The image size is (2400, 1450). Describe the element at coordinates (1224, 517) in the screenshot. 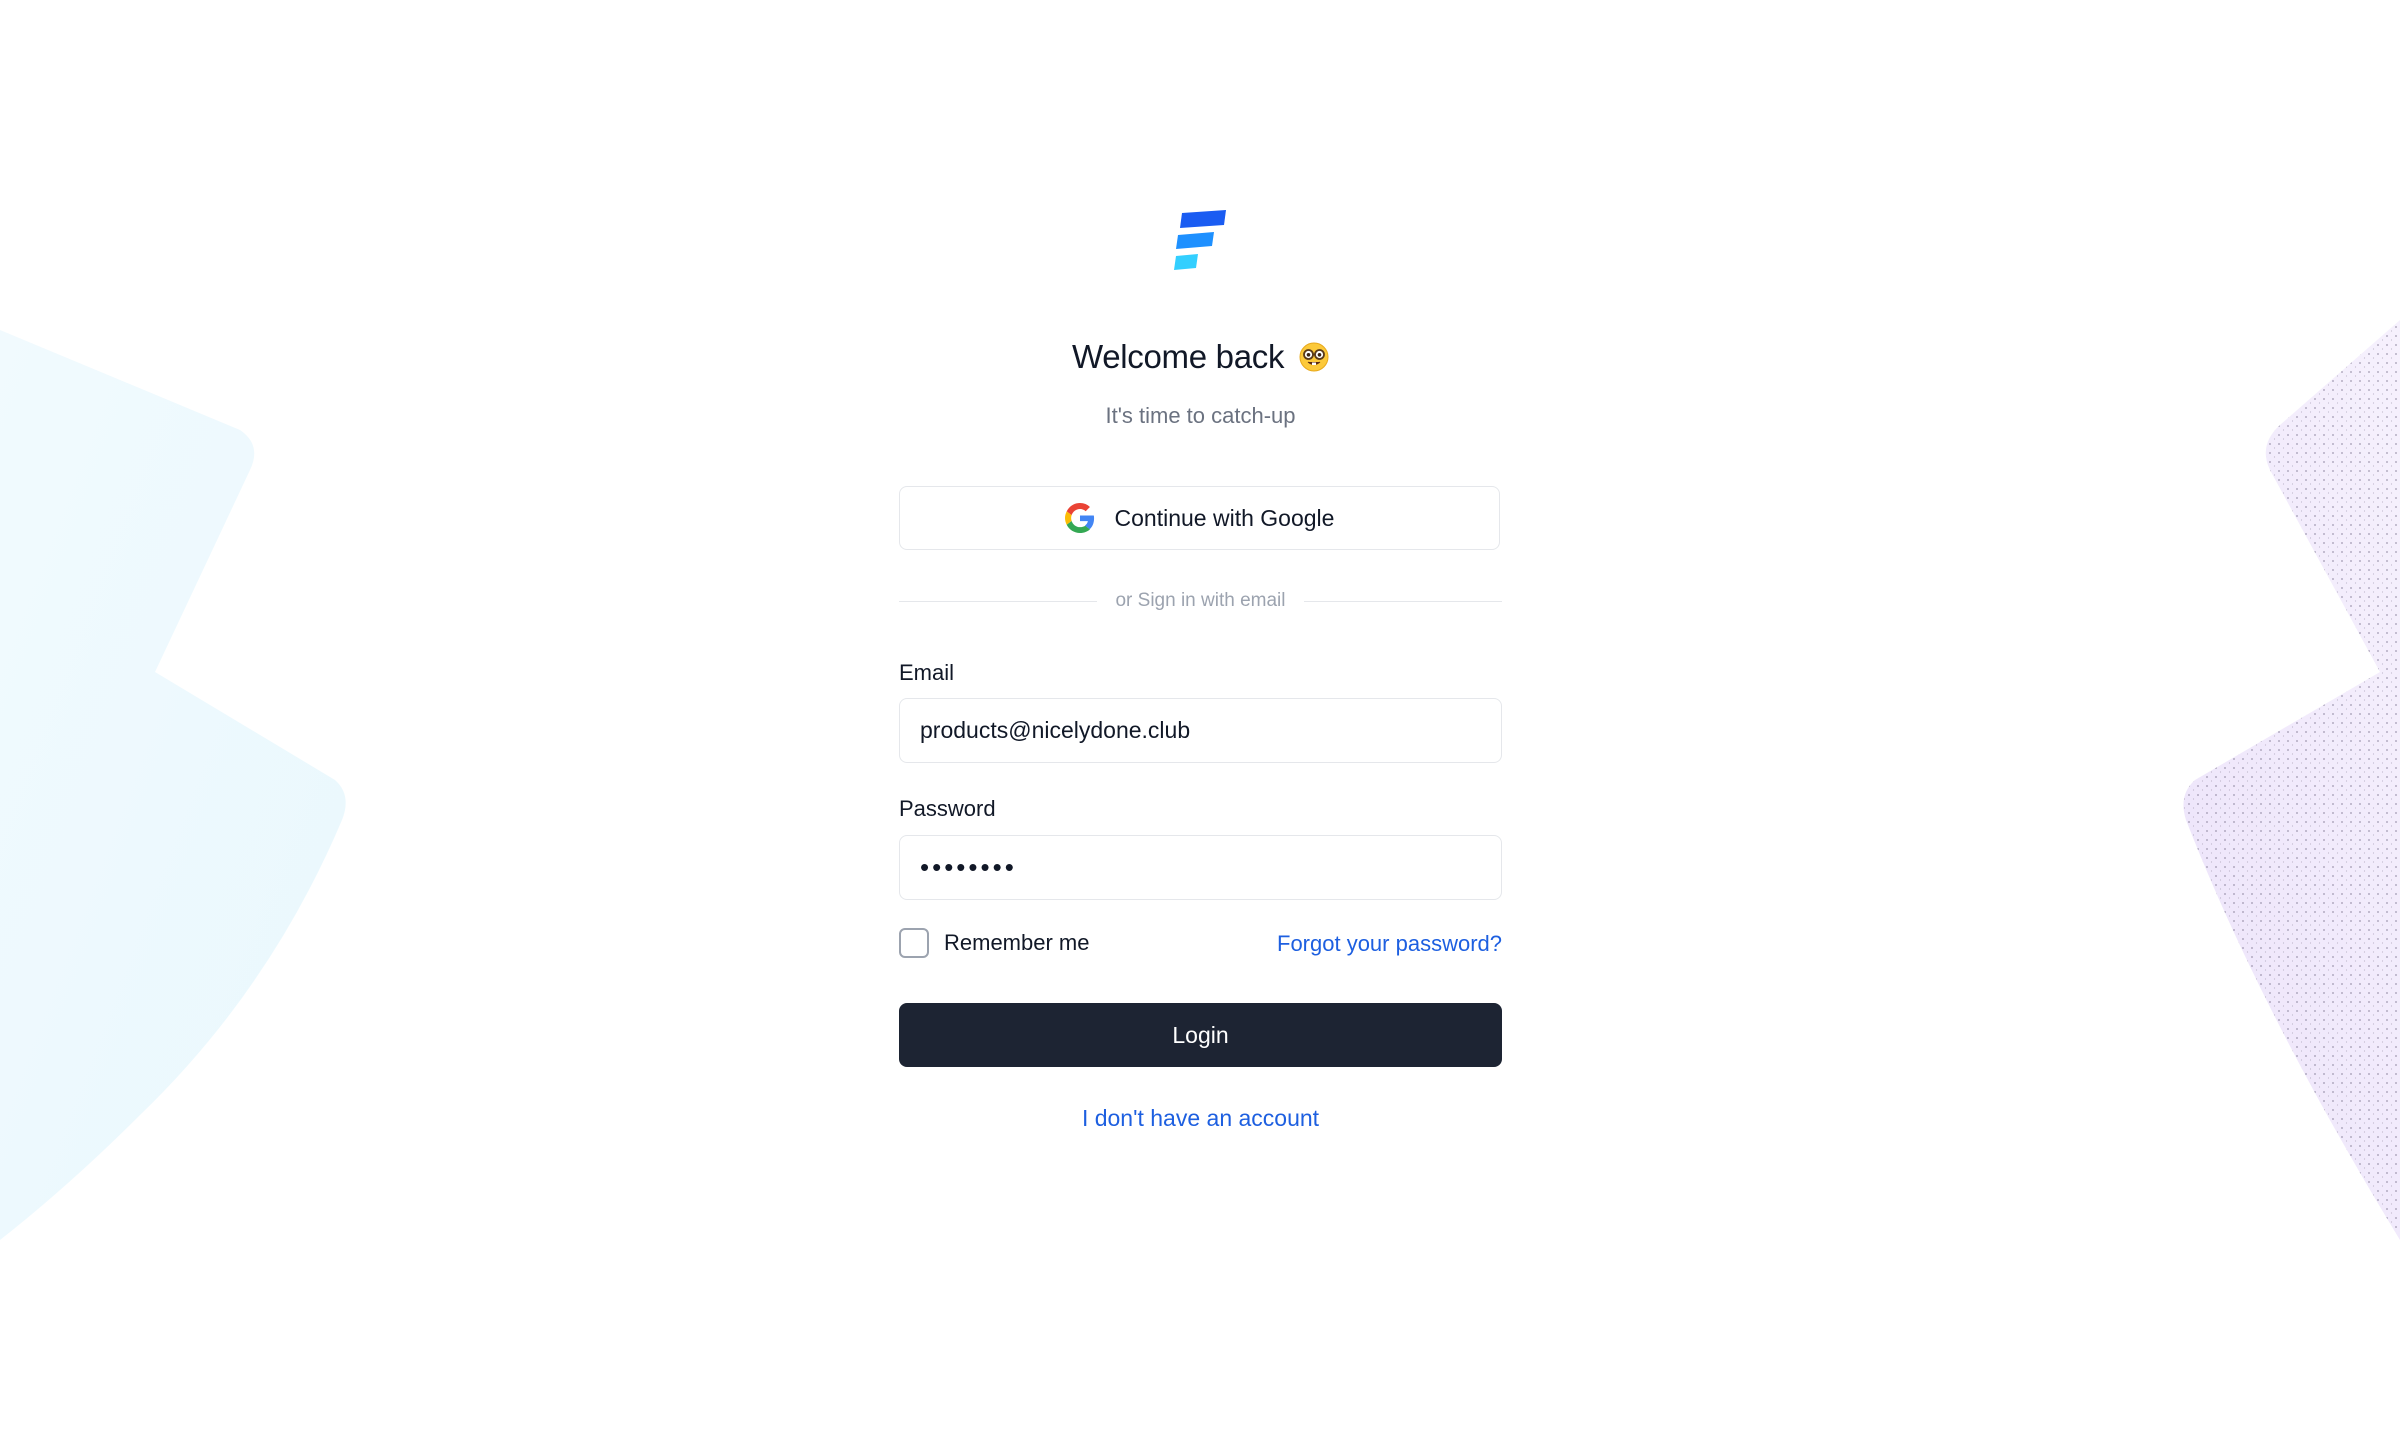

I see `google-button-label: Continue with Google` at that location.